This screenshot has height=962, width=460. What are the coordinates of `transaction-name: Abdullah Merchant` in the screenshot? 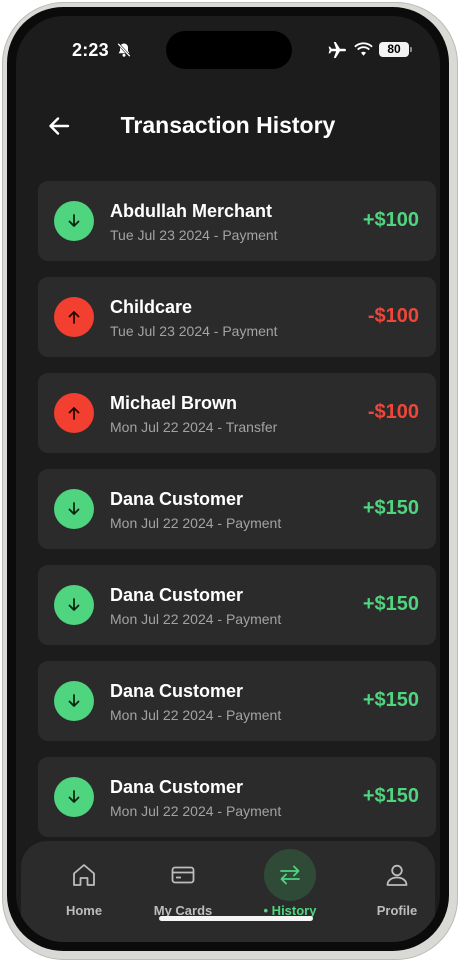 It's located at (191, 211).